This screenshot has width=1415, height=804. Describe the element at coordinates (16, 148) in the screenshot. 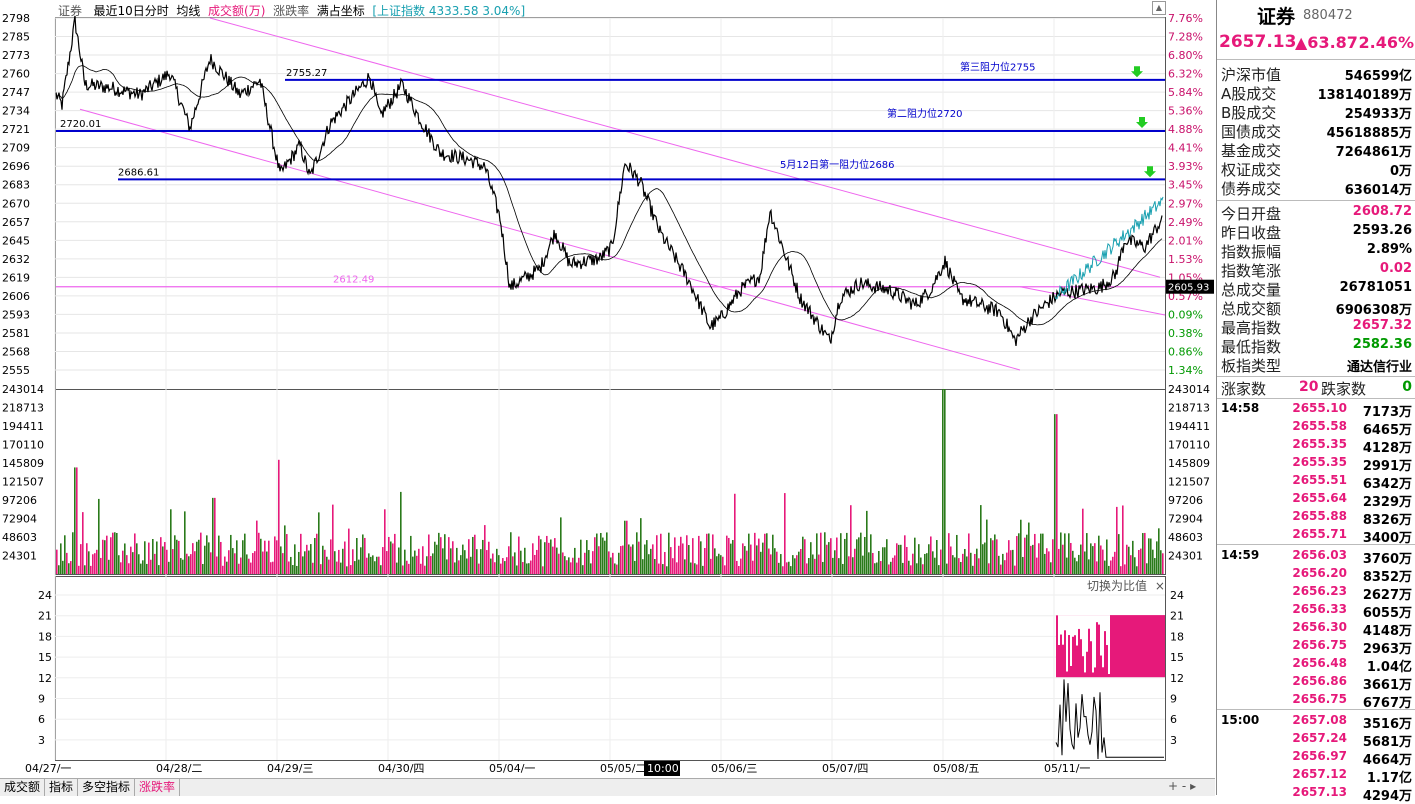

I see `price-tick-label: 2709` at that location.